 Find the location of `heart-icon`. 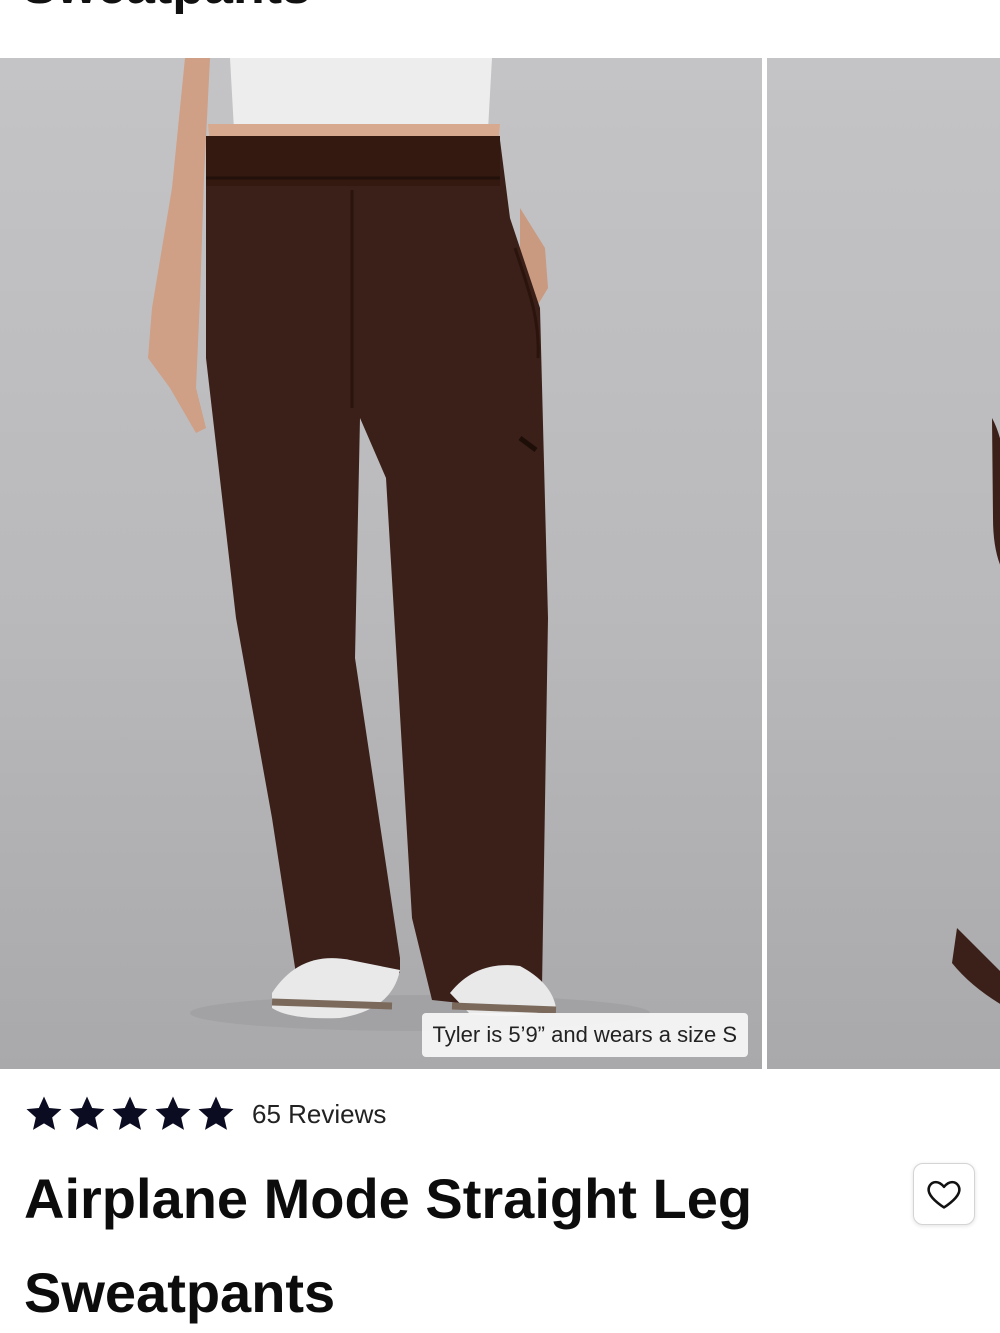

heart-icon is located at coordinates (944, 1194).